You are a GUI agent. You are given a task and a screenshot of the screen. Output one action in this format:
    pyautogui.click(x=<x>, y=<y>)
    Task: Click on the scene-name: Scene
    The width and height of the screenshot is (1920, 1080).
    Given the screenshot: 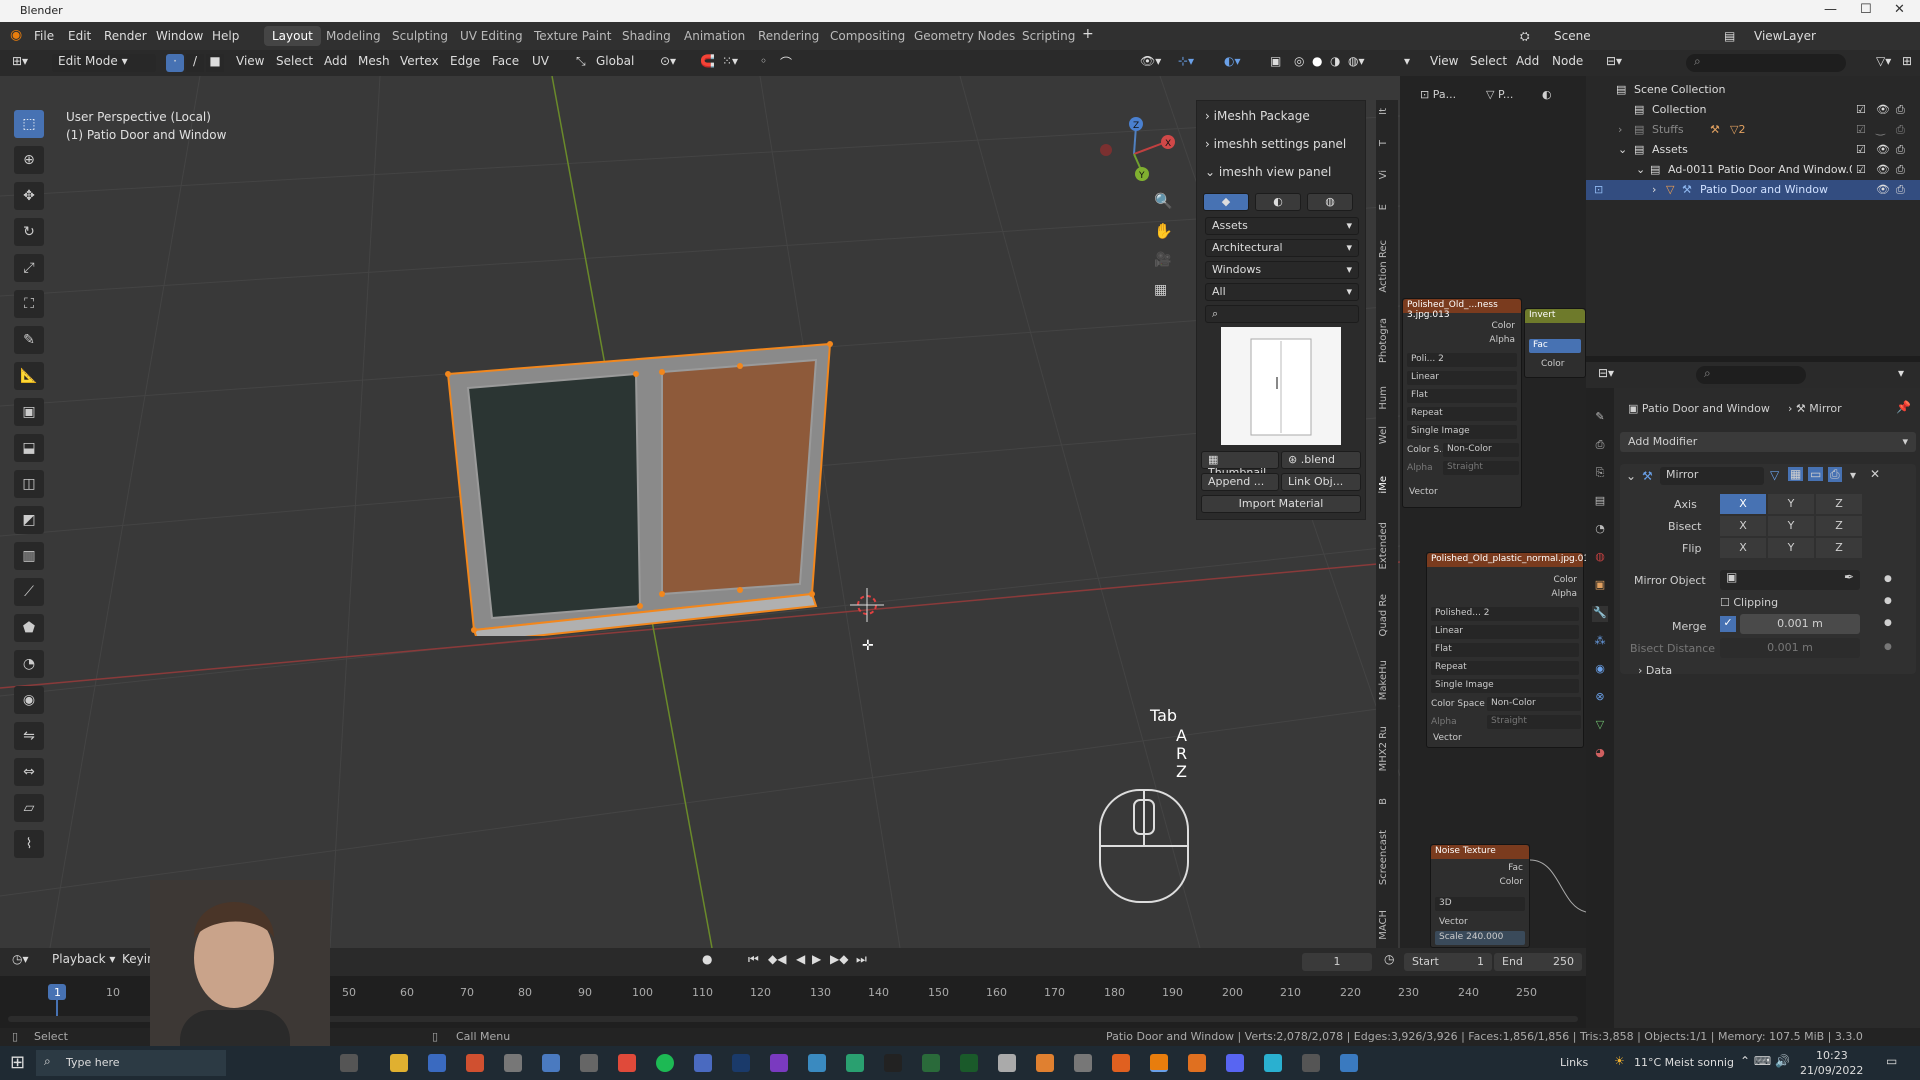 What is the action you would take?
    pyautogui.click(x=1572, y=36)
    